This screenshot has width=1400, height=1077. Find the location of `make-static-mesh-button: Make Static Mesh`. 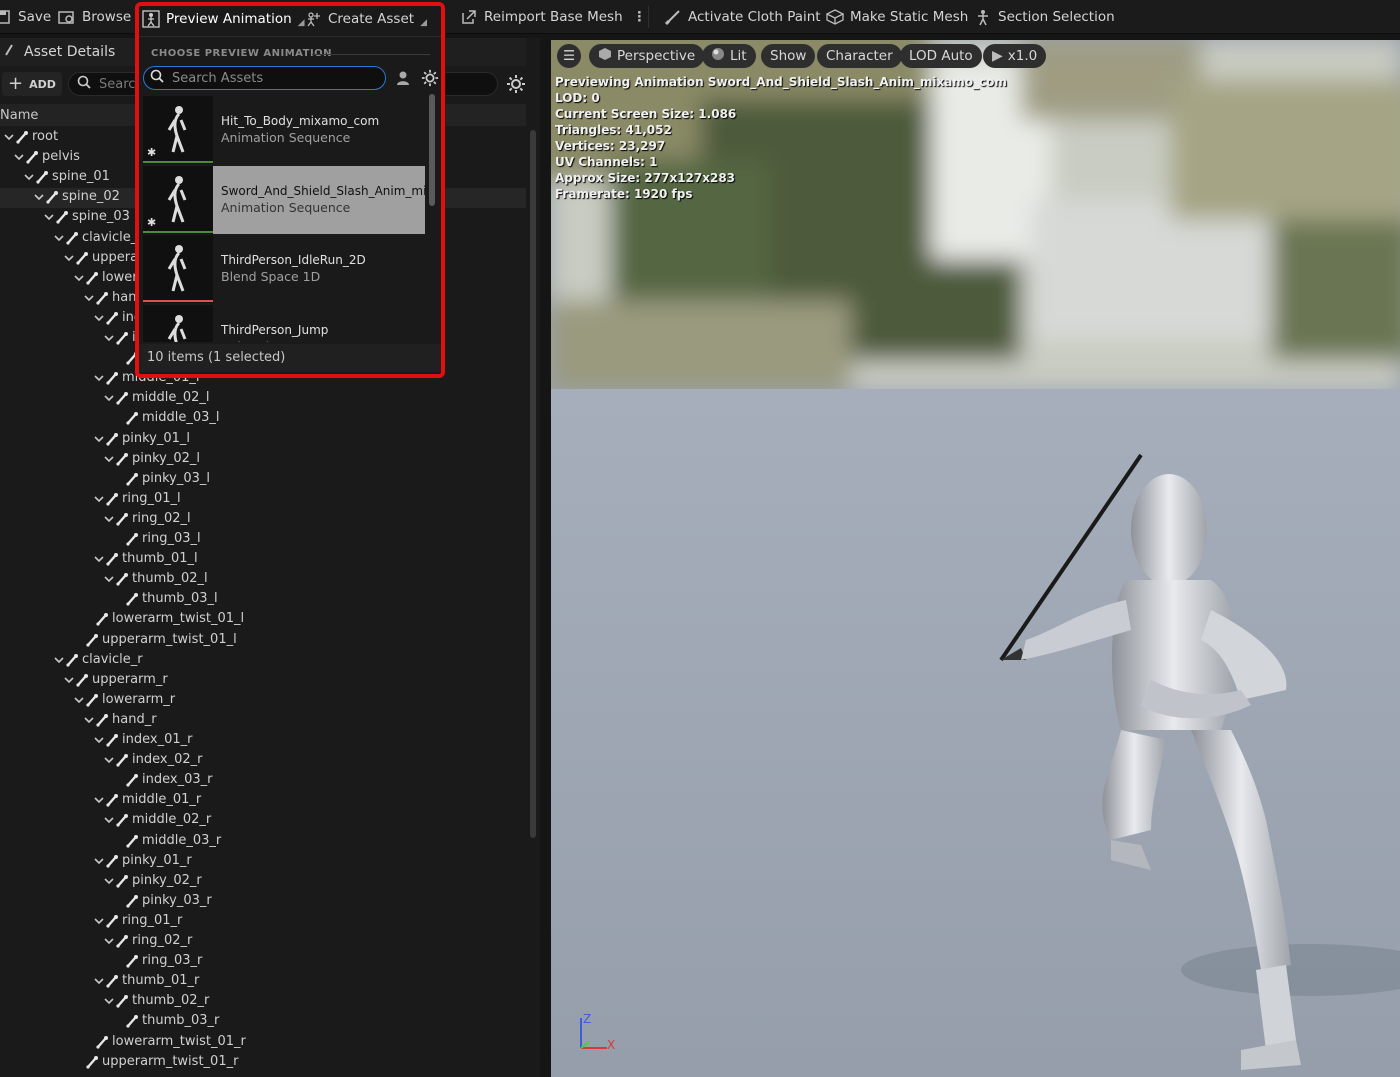

make-static-mesh-button: Make Static Mesh is located at coordinates (897, 17).